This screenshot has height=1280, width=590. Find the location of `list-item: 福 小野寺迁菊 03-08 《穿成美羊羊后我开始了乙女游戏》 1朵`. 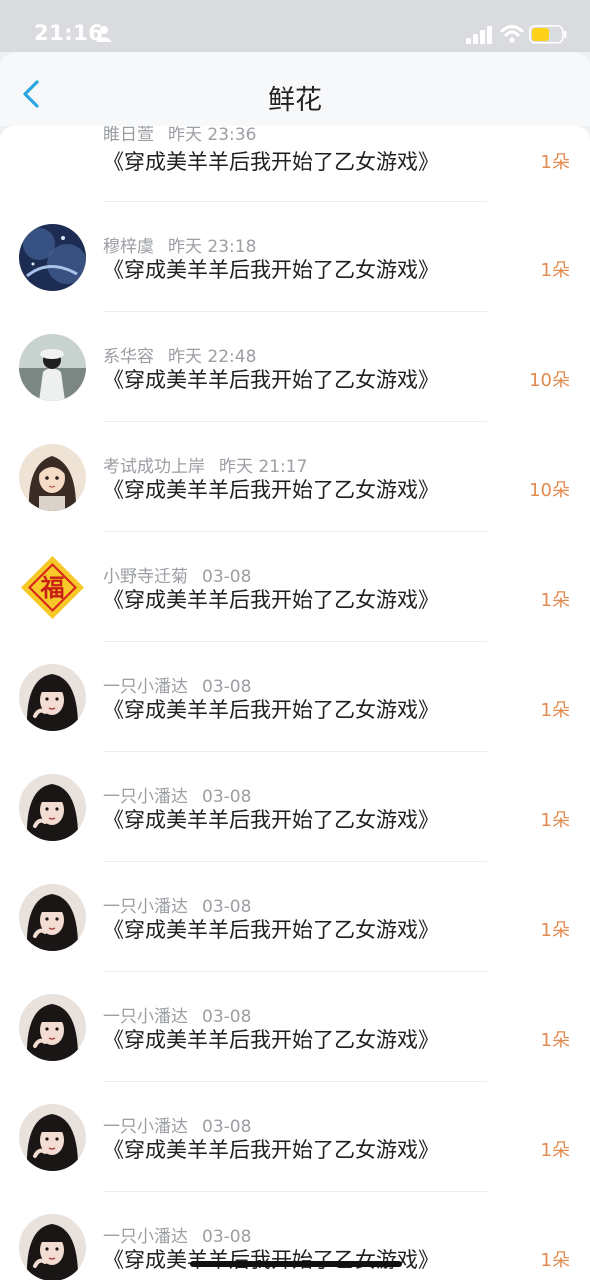

list-item: 福 小野寺迁菊 03-08 《穿成美羊羊后我开始了乙女游戏》 1朵 is located at coordinates (295, 587).